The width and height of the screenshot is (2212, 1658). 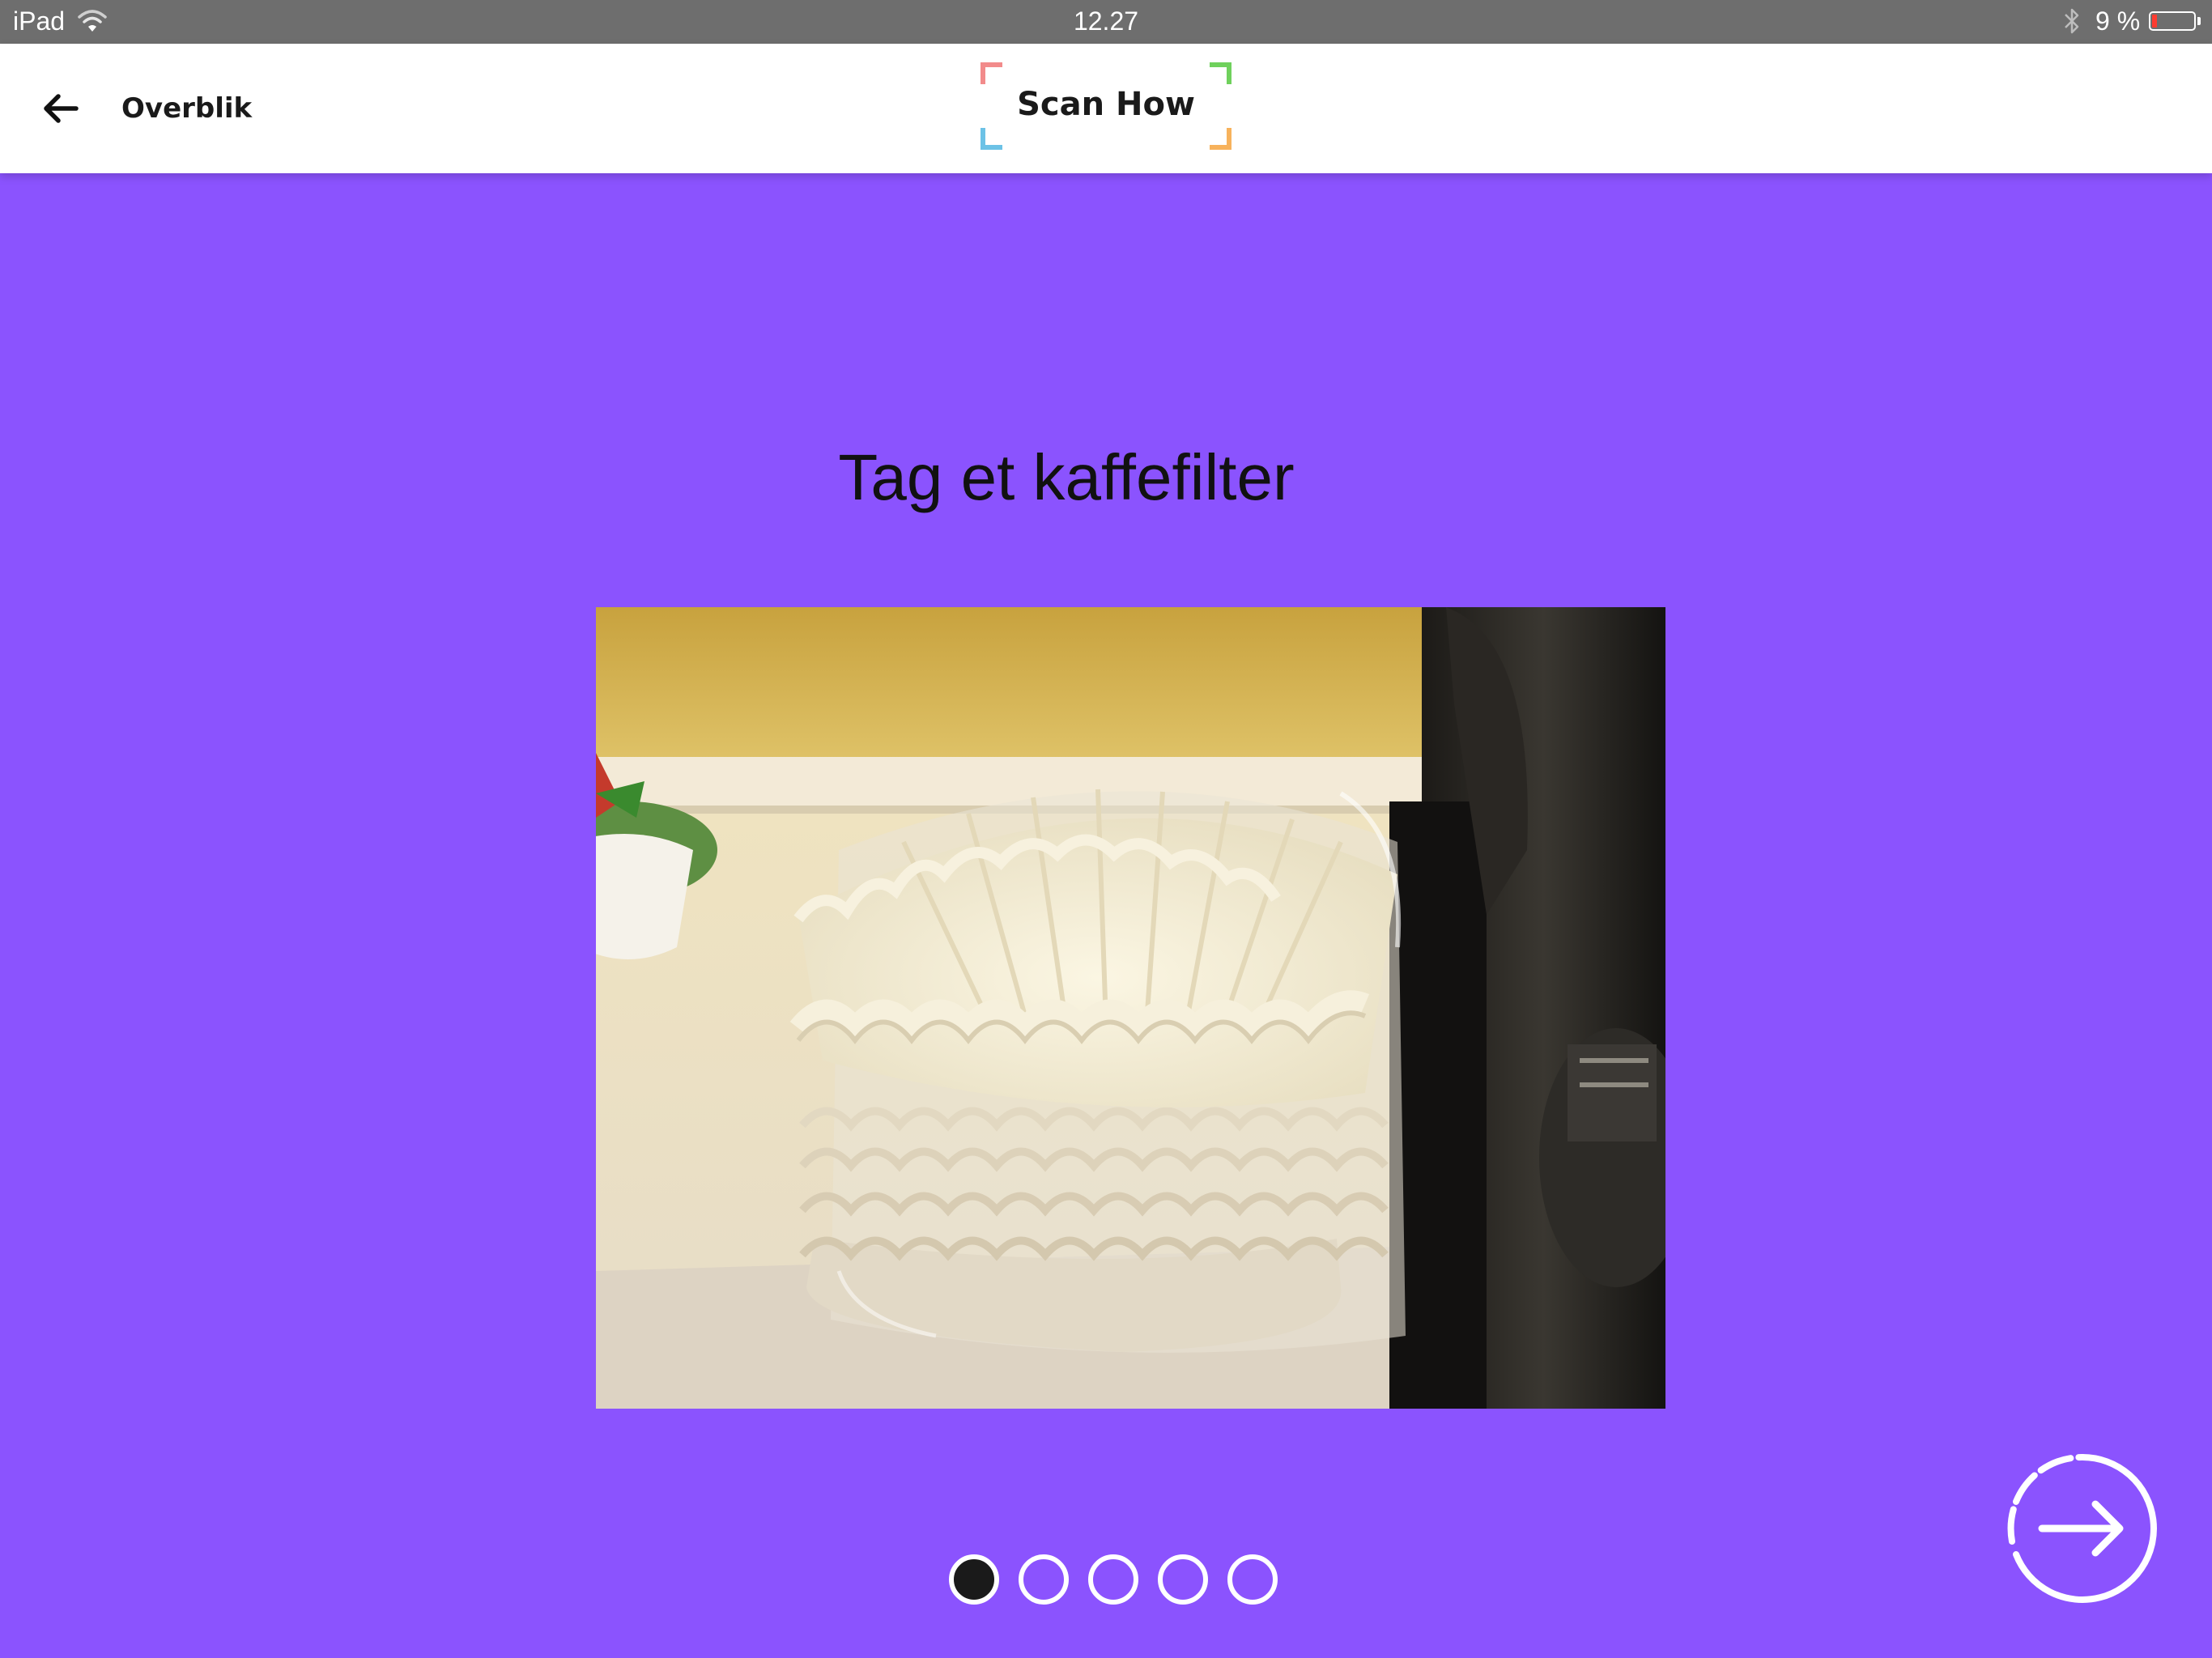 I want to click on nav-header: Overblik Scan How, so click(x=1106, y=108).